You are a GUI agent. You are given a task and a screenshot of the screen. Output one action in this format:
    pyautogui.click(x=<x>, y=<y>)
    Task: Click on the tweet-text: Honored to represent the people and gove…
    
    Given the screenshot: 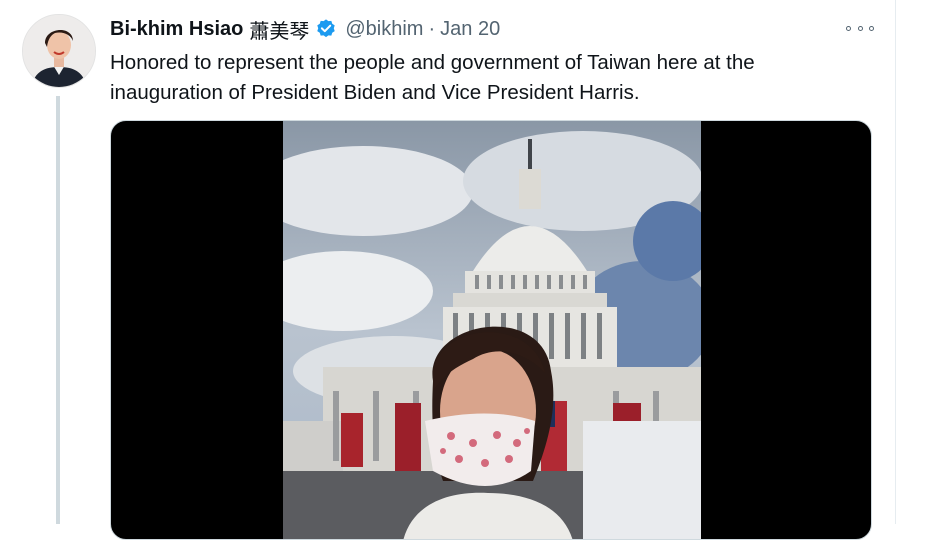 What is the action you would take?
    pyautogui.click(x=432, y=77)
    